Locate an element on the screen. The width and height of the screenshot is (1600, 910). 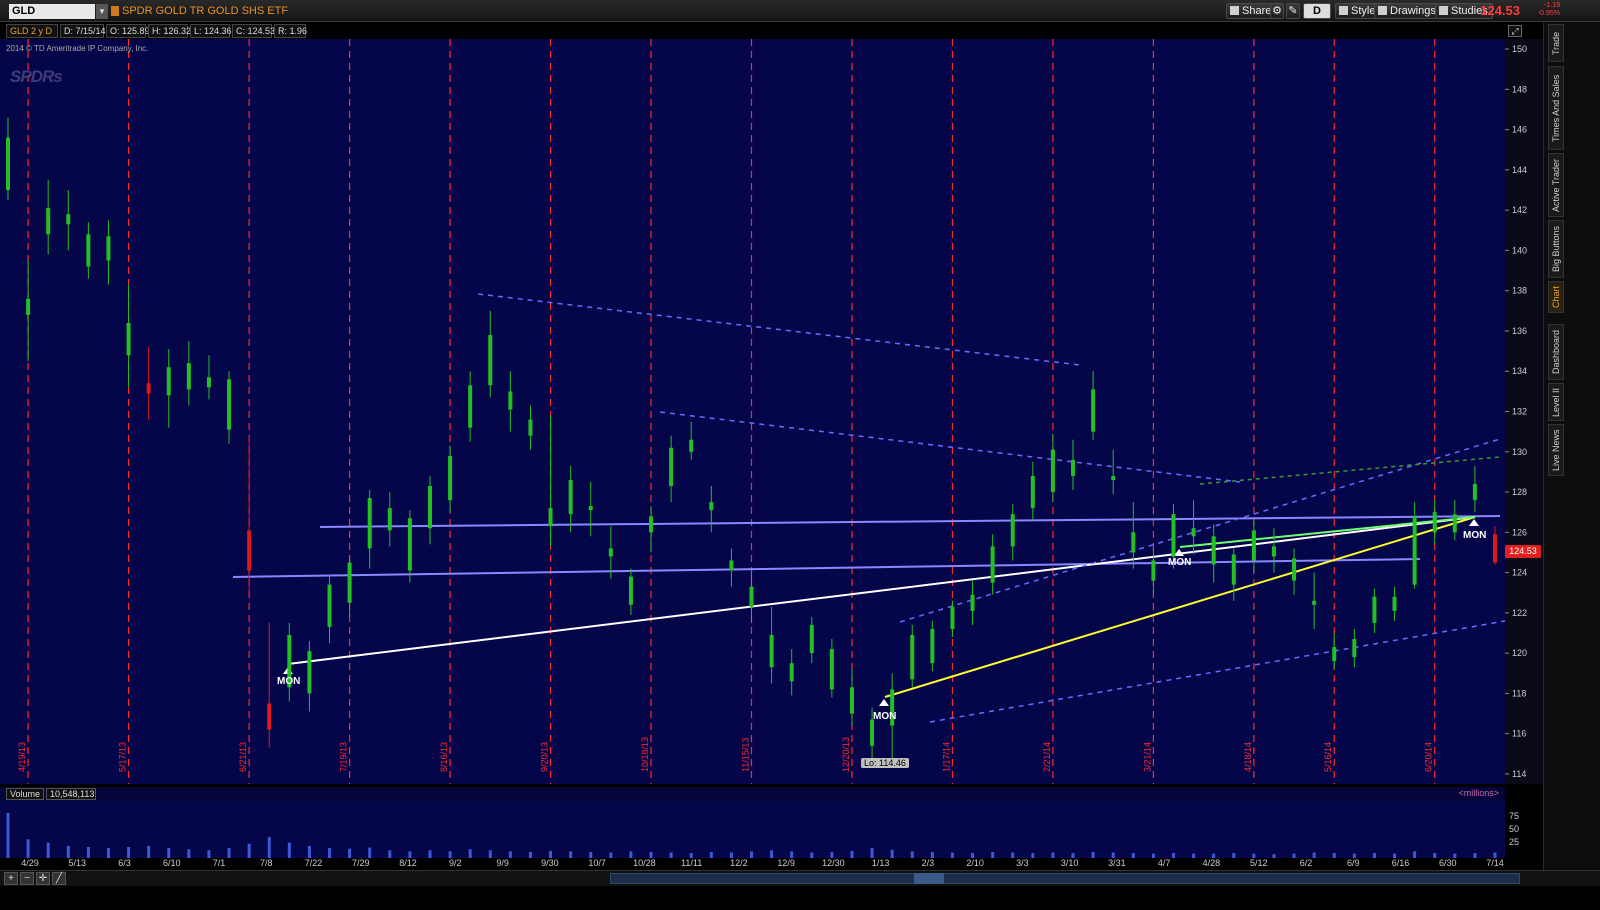
crosshair-icon: ✛ is located at coordinates (43, 878).